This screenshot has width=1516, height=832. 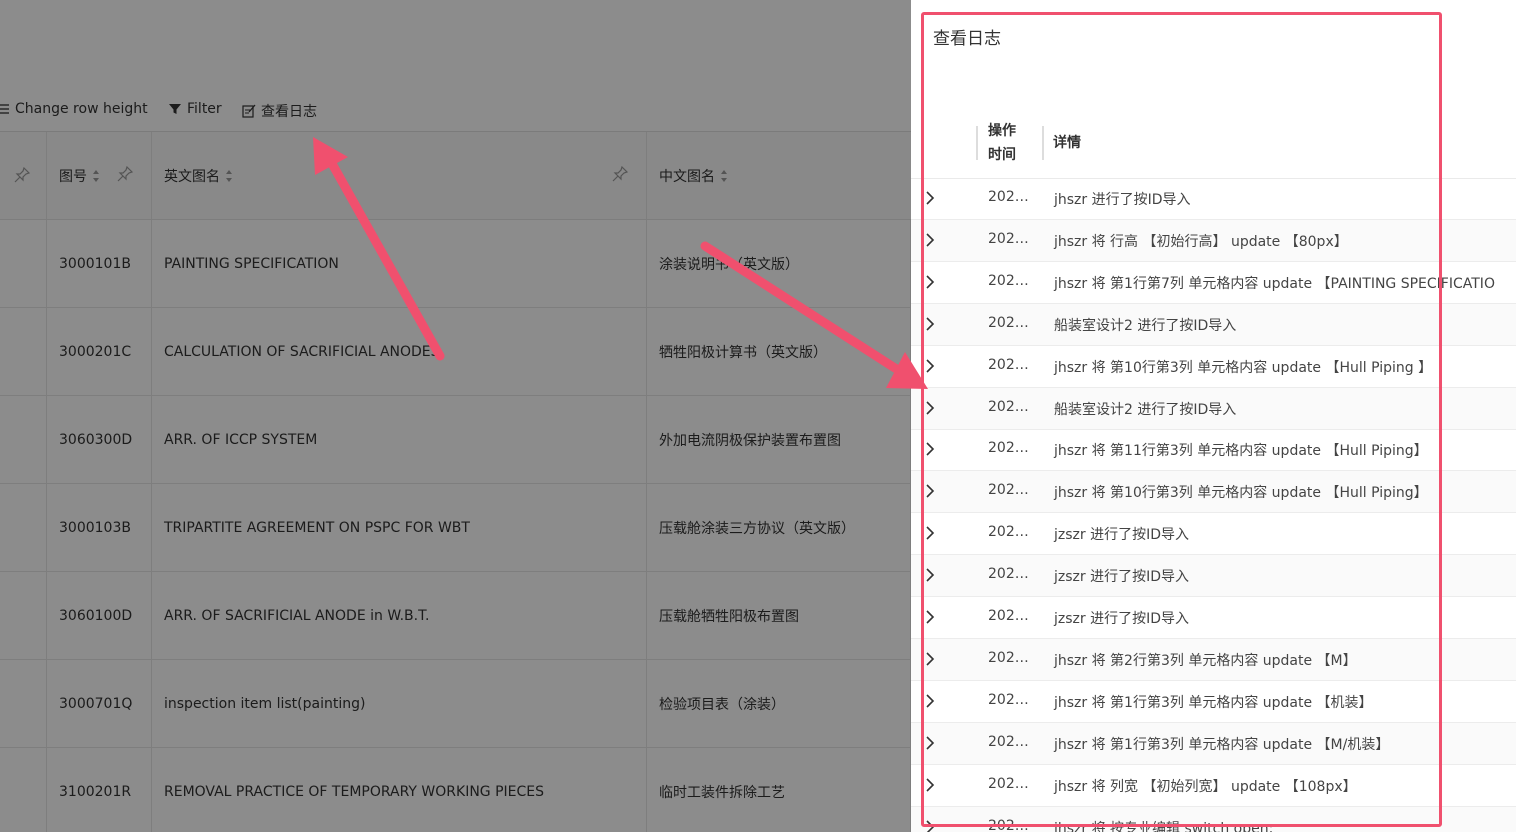 What do you see at coordinates (1164, 826) in the screenshot?
I see `log-detail: jhszr 将 按专业编辑 switch open;` at bounding box center [1164, 826].